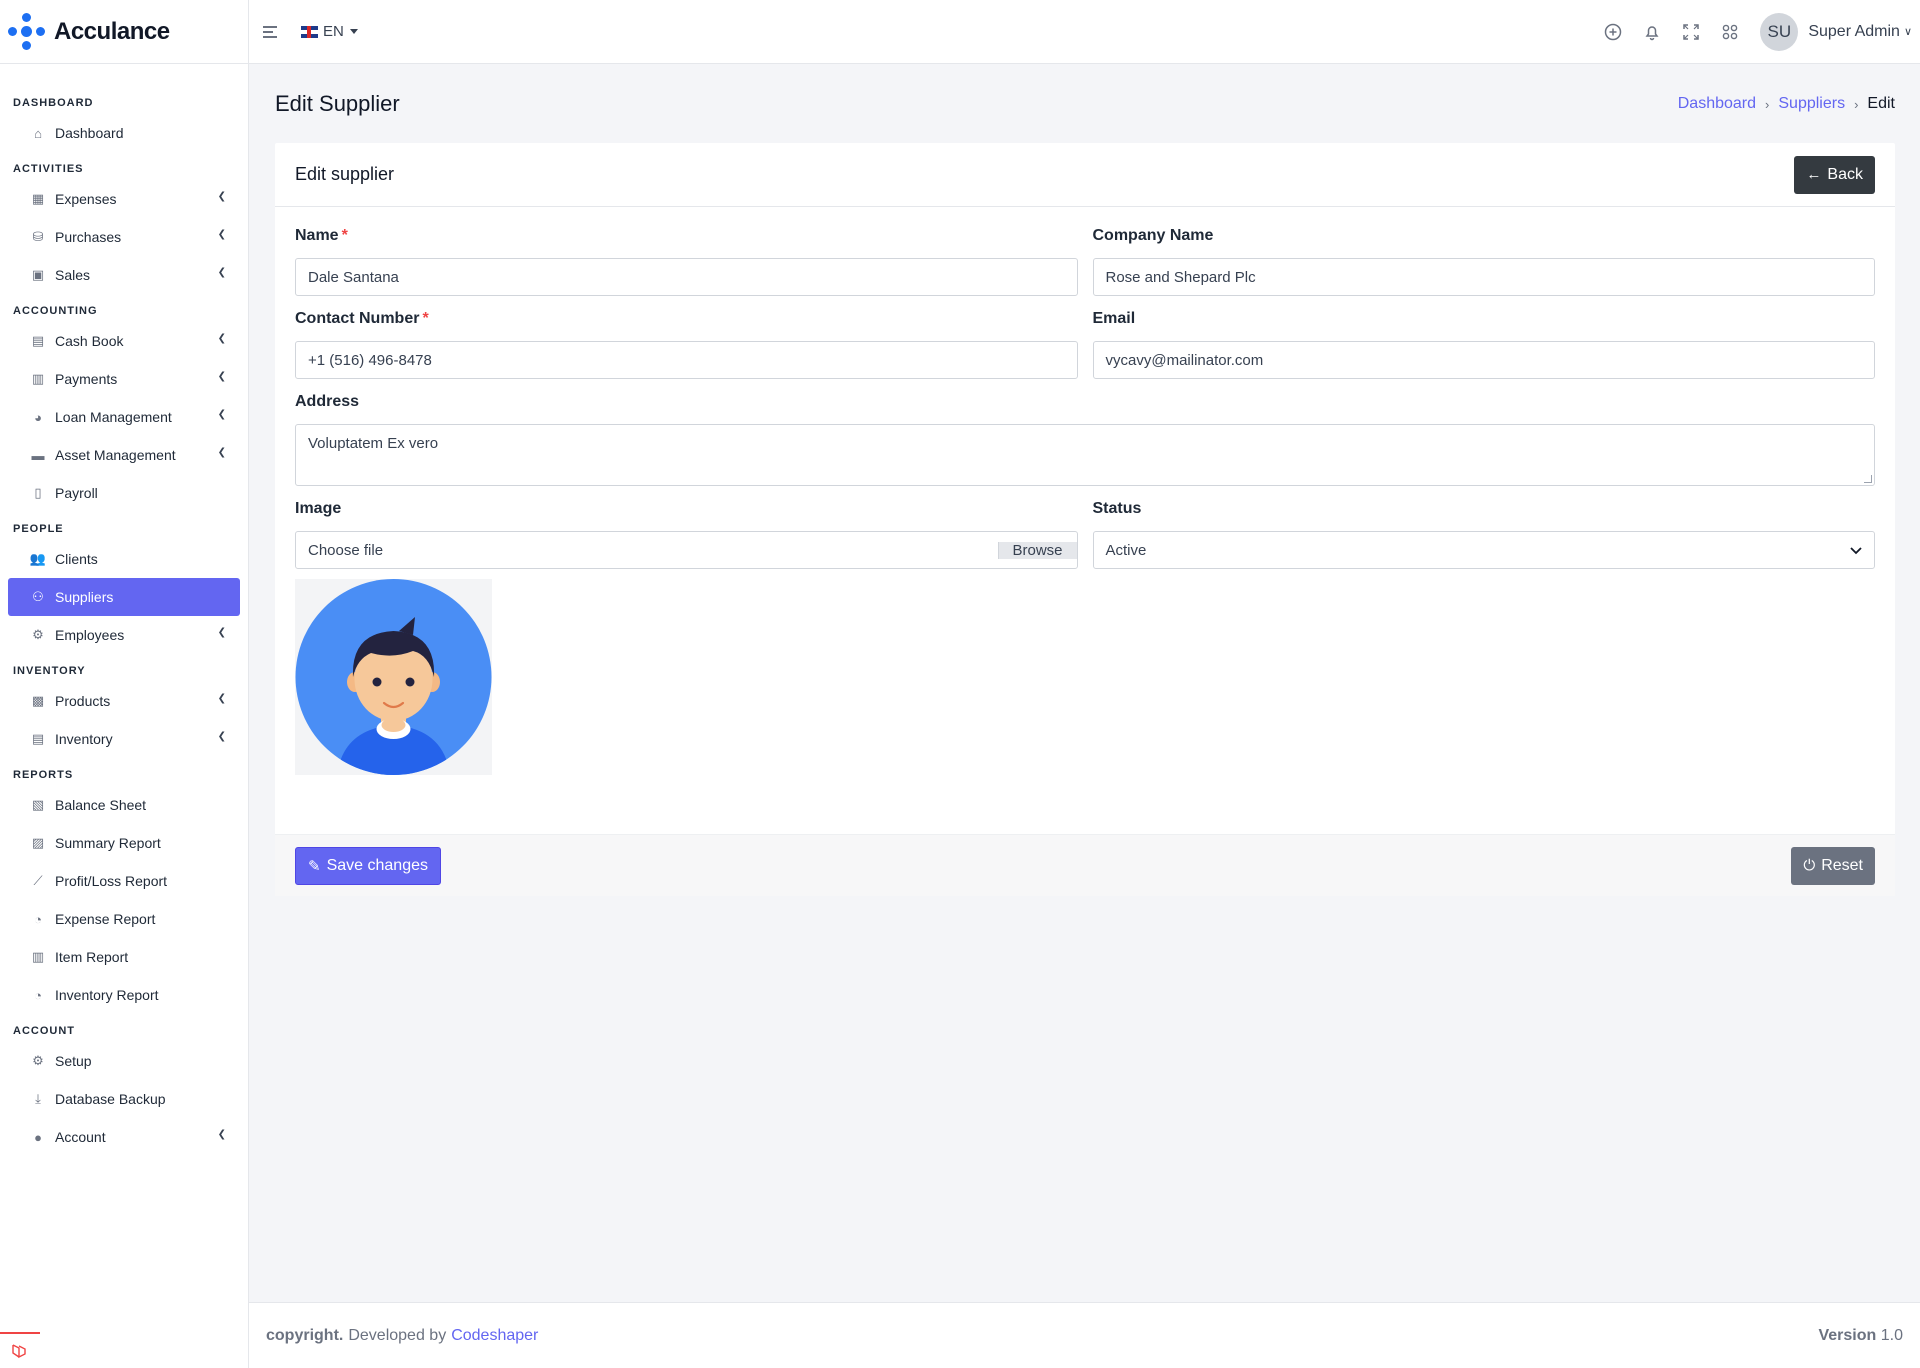 This screenshot has width=1920, height=1368. I want to click on bell-icon, so click(1652, 32).